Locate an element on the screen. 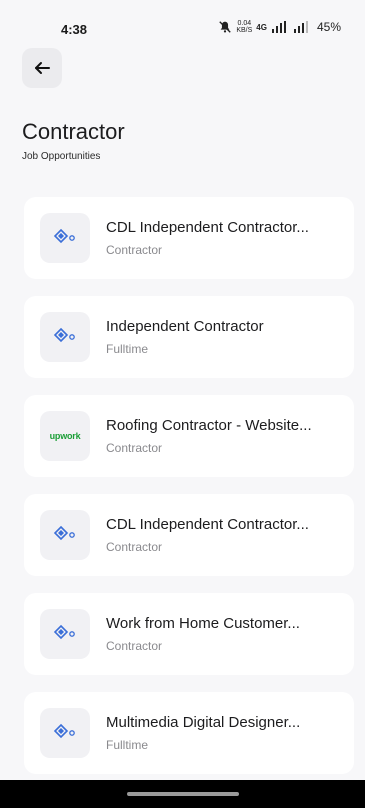 The height and width of the screenshot is (808, 365). job-card: Independent Contractor Fulltime is located at coordinates (189, 337).